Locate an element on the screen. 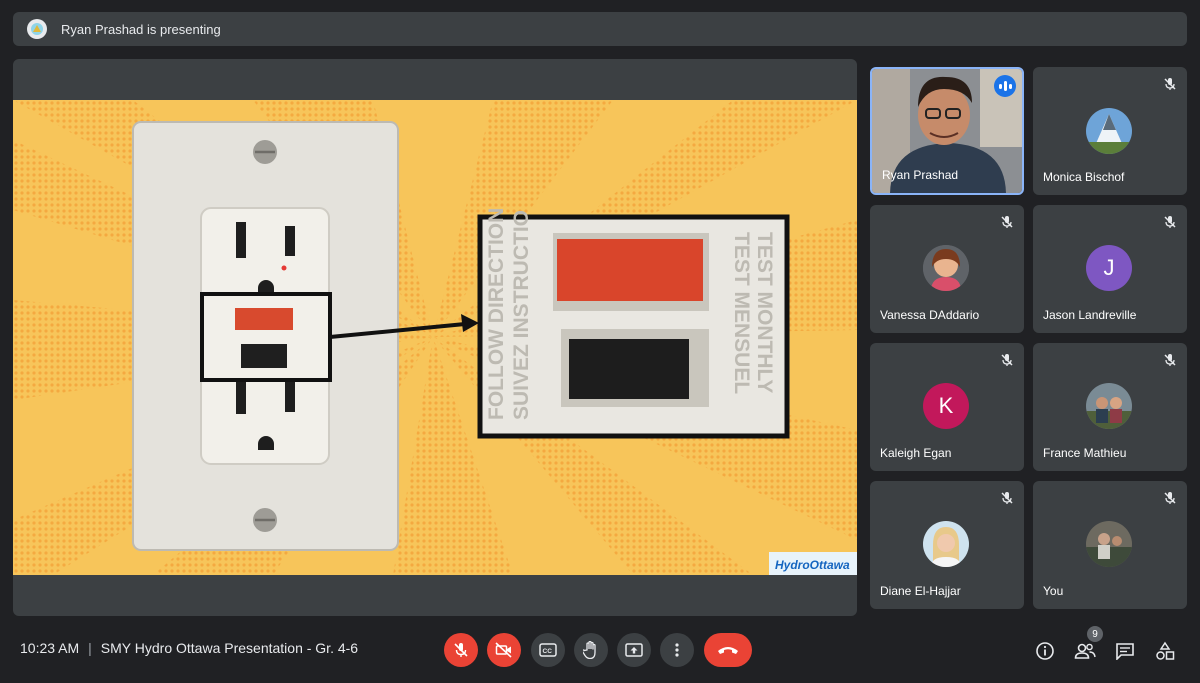 The width and height of the screenshot is (1200, 683). hydro-ottawa-logo: HydroOttawa is located at coordinates (813, 563).